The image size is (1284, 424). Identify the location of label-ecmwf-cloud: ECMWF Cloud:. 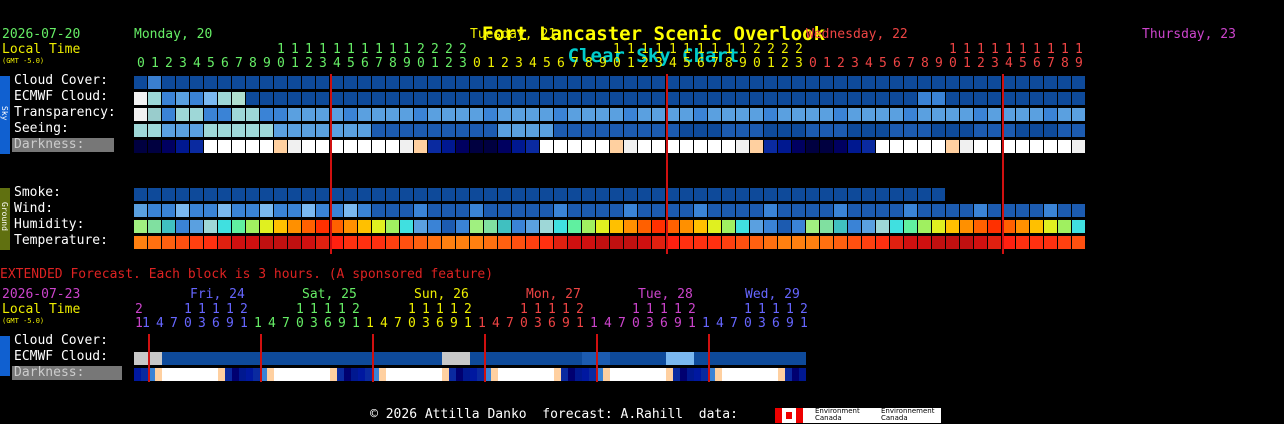
(61, 97).